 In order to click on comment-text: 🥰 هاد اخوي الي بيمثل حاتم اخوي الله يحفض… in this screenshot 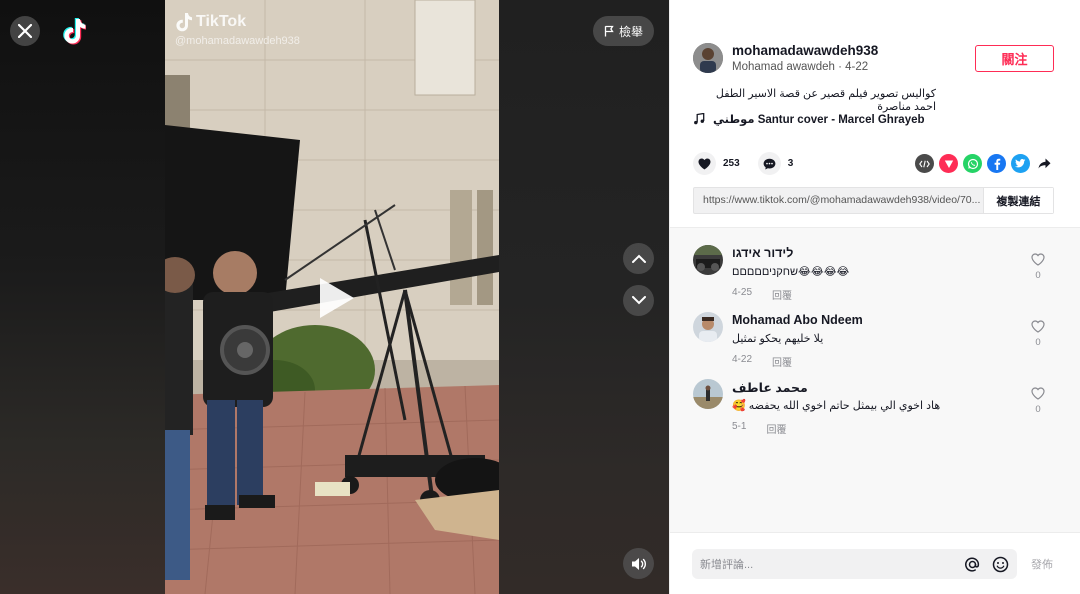, I will do `click(836, 406)`.